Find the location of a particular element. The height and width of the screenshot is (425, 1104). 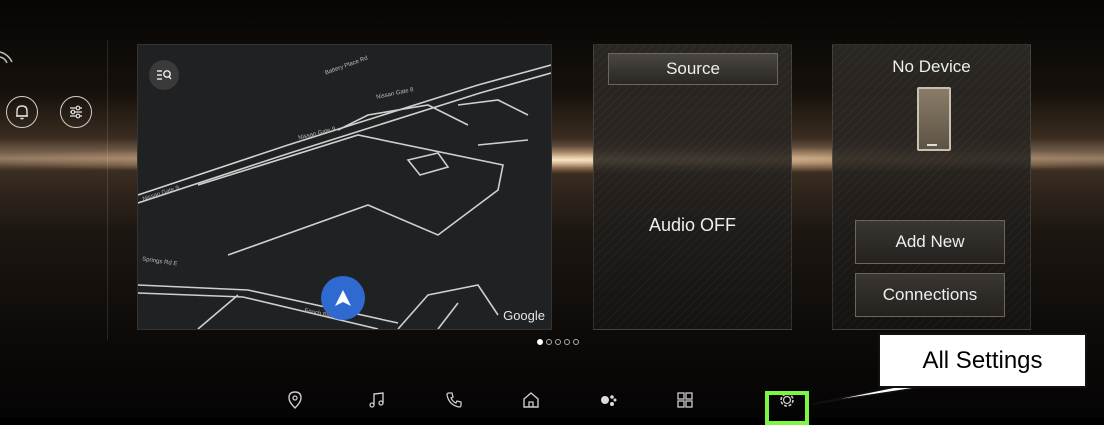

map-attribution: Google is located at coordinates (524, 315).